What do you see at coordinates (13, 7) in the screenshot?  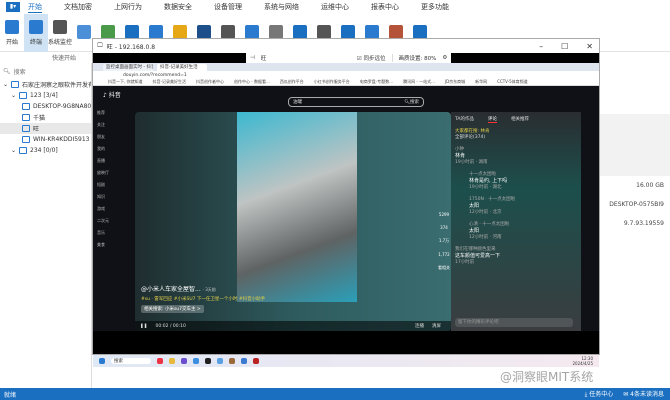 I see `app-menu-button: ▮▾` at bounding box center [13, 7].